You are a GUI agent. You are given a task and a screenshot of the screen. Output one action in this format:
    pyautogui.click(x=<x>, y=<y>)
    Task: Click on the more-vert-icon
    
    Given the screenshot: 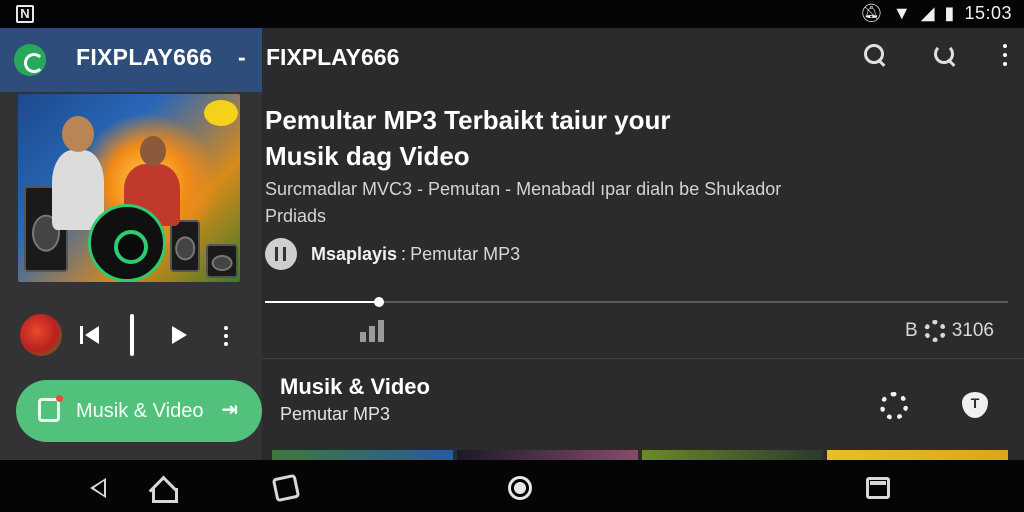 What is the action you would take?
    pyautogui.click(x=1005, y=55)
    